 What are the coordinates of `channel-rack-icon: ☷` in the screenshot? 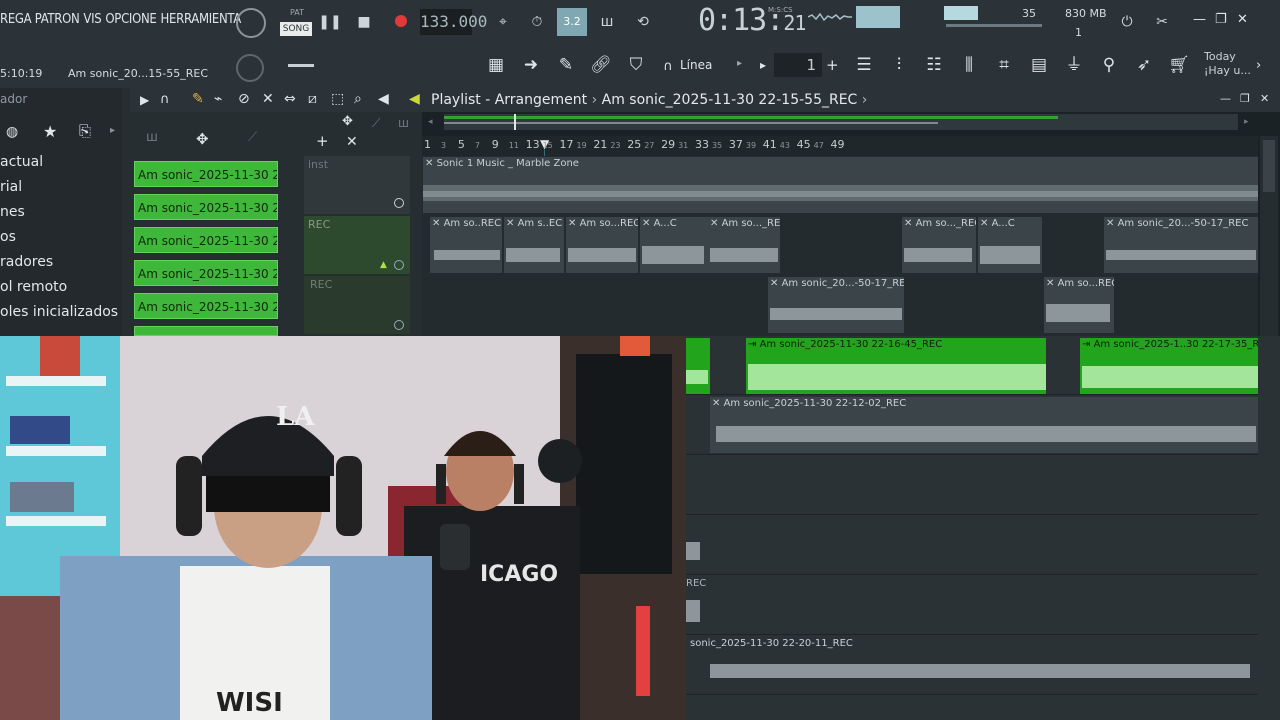 It's located at (934, 65).